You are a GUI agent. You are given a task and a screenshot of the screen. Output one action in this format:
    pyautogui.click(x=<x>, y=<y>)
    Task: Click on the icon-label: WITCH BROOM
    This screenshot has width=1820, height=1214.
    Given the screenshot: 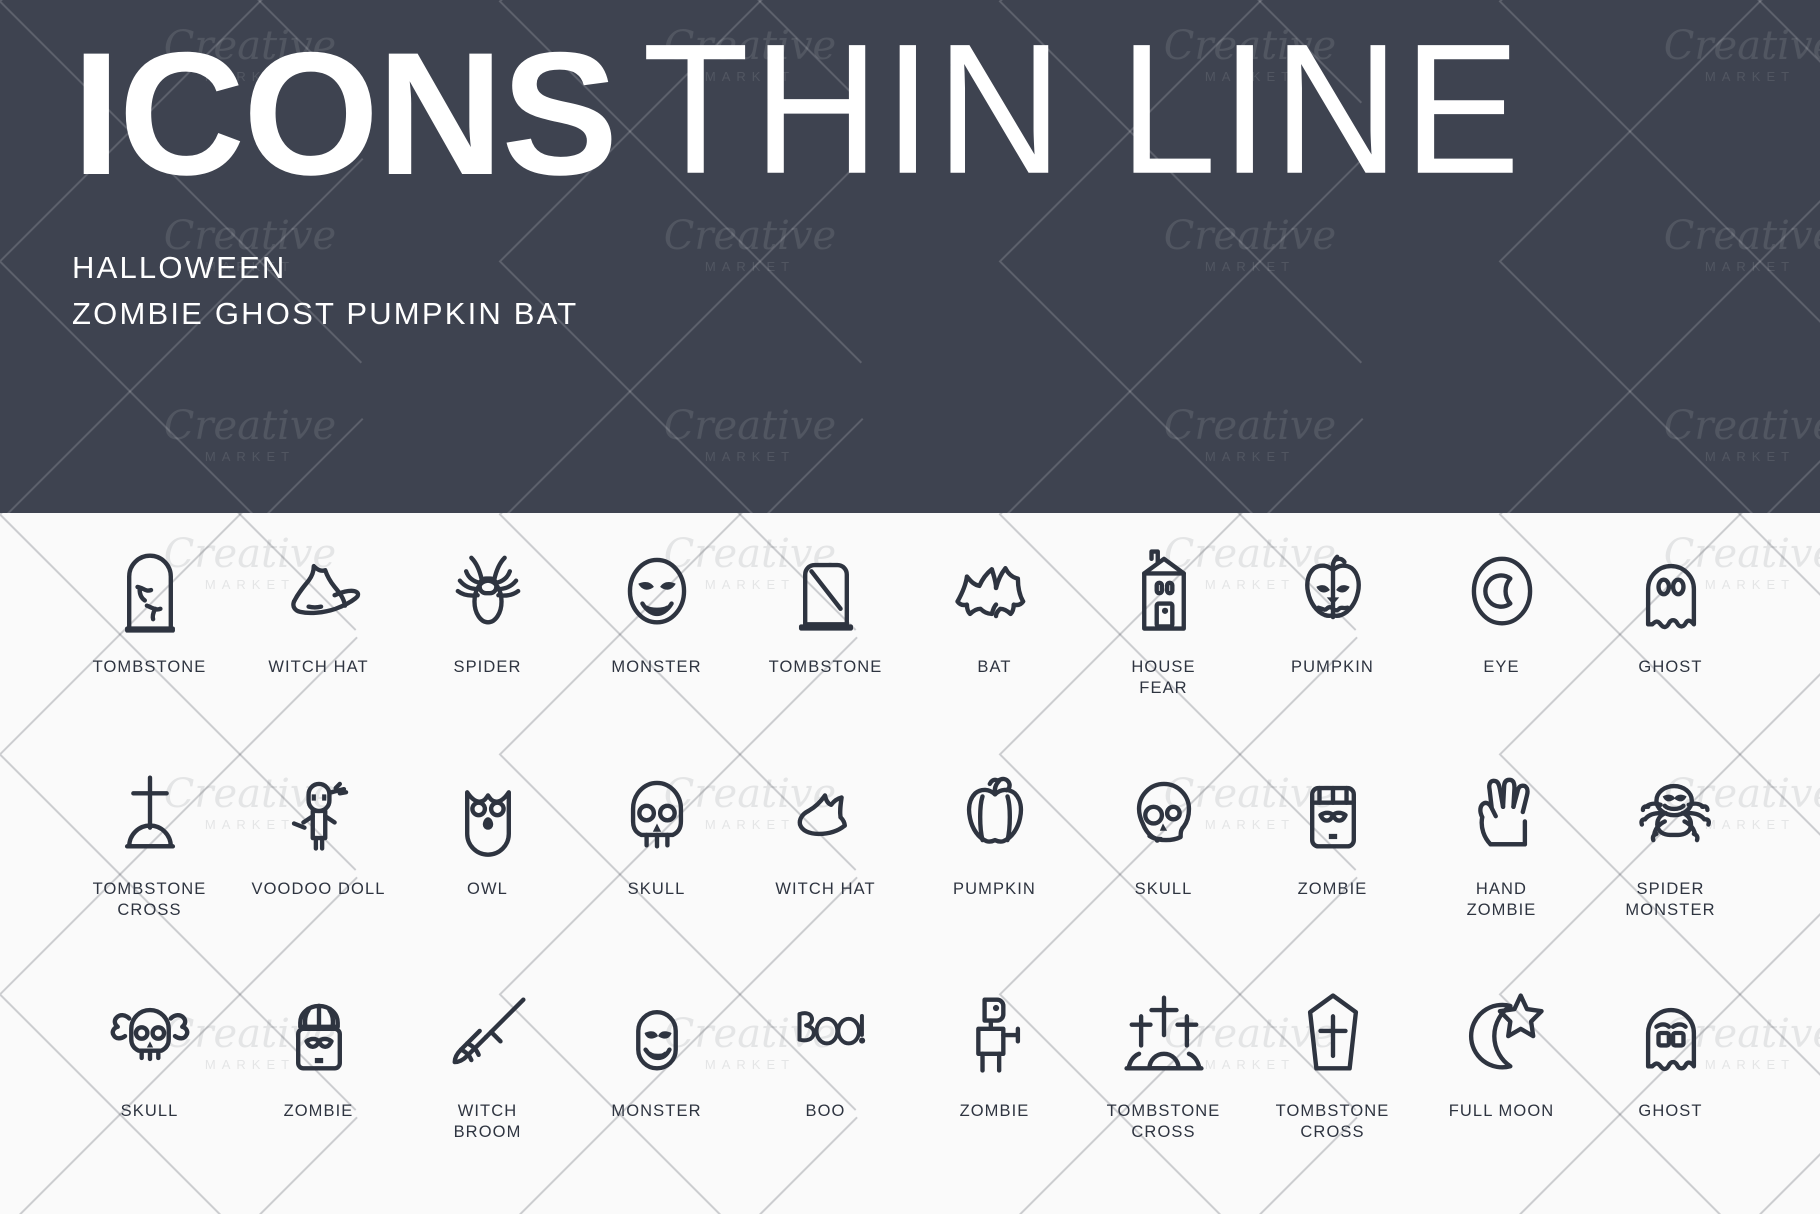 What is the action you would take?
    pyautogui.click(x=487, y=1121)
    